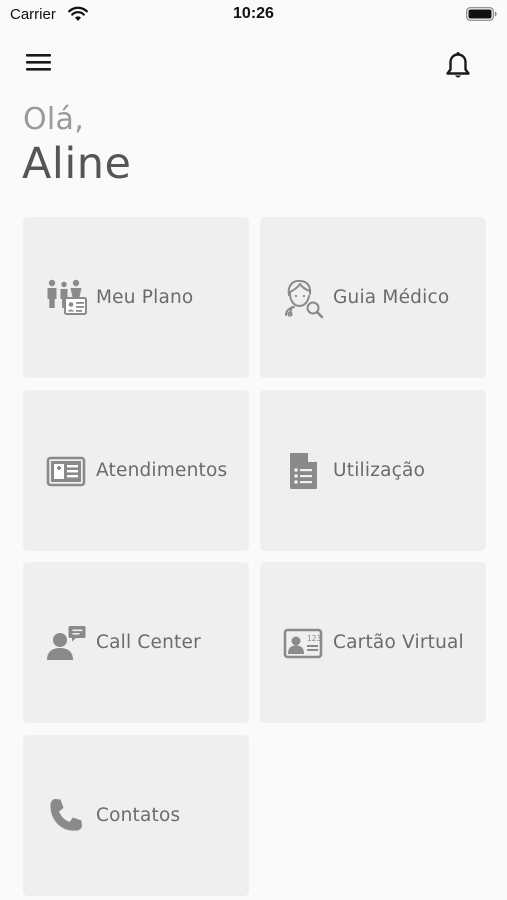 The image size is (507, 900). I want to click on tile-label: Guia Médico, so click(391, 297).